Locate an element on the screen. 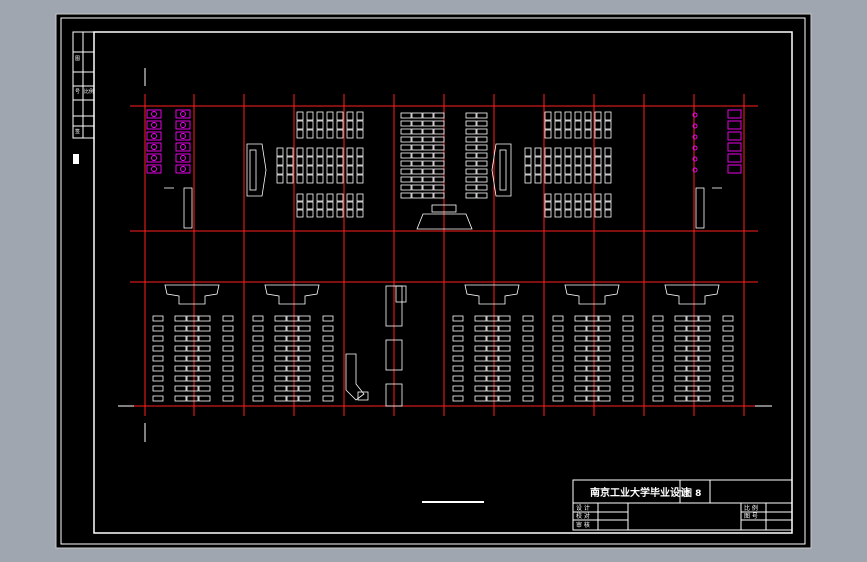  margin-label-4: 签 is located at coordinates (77, 131).